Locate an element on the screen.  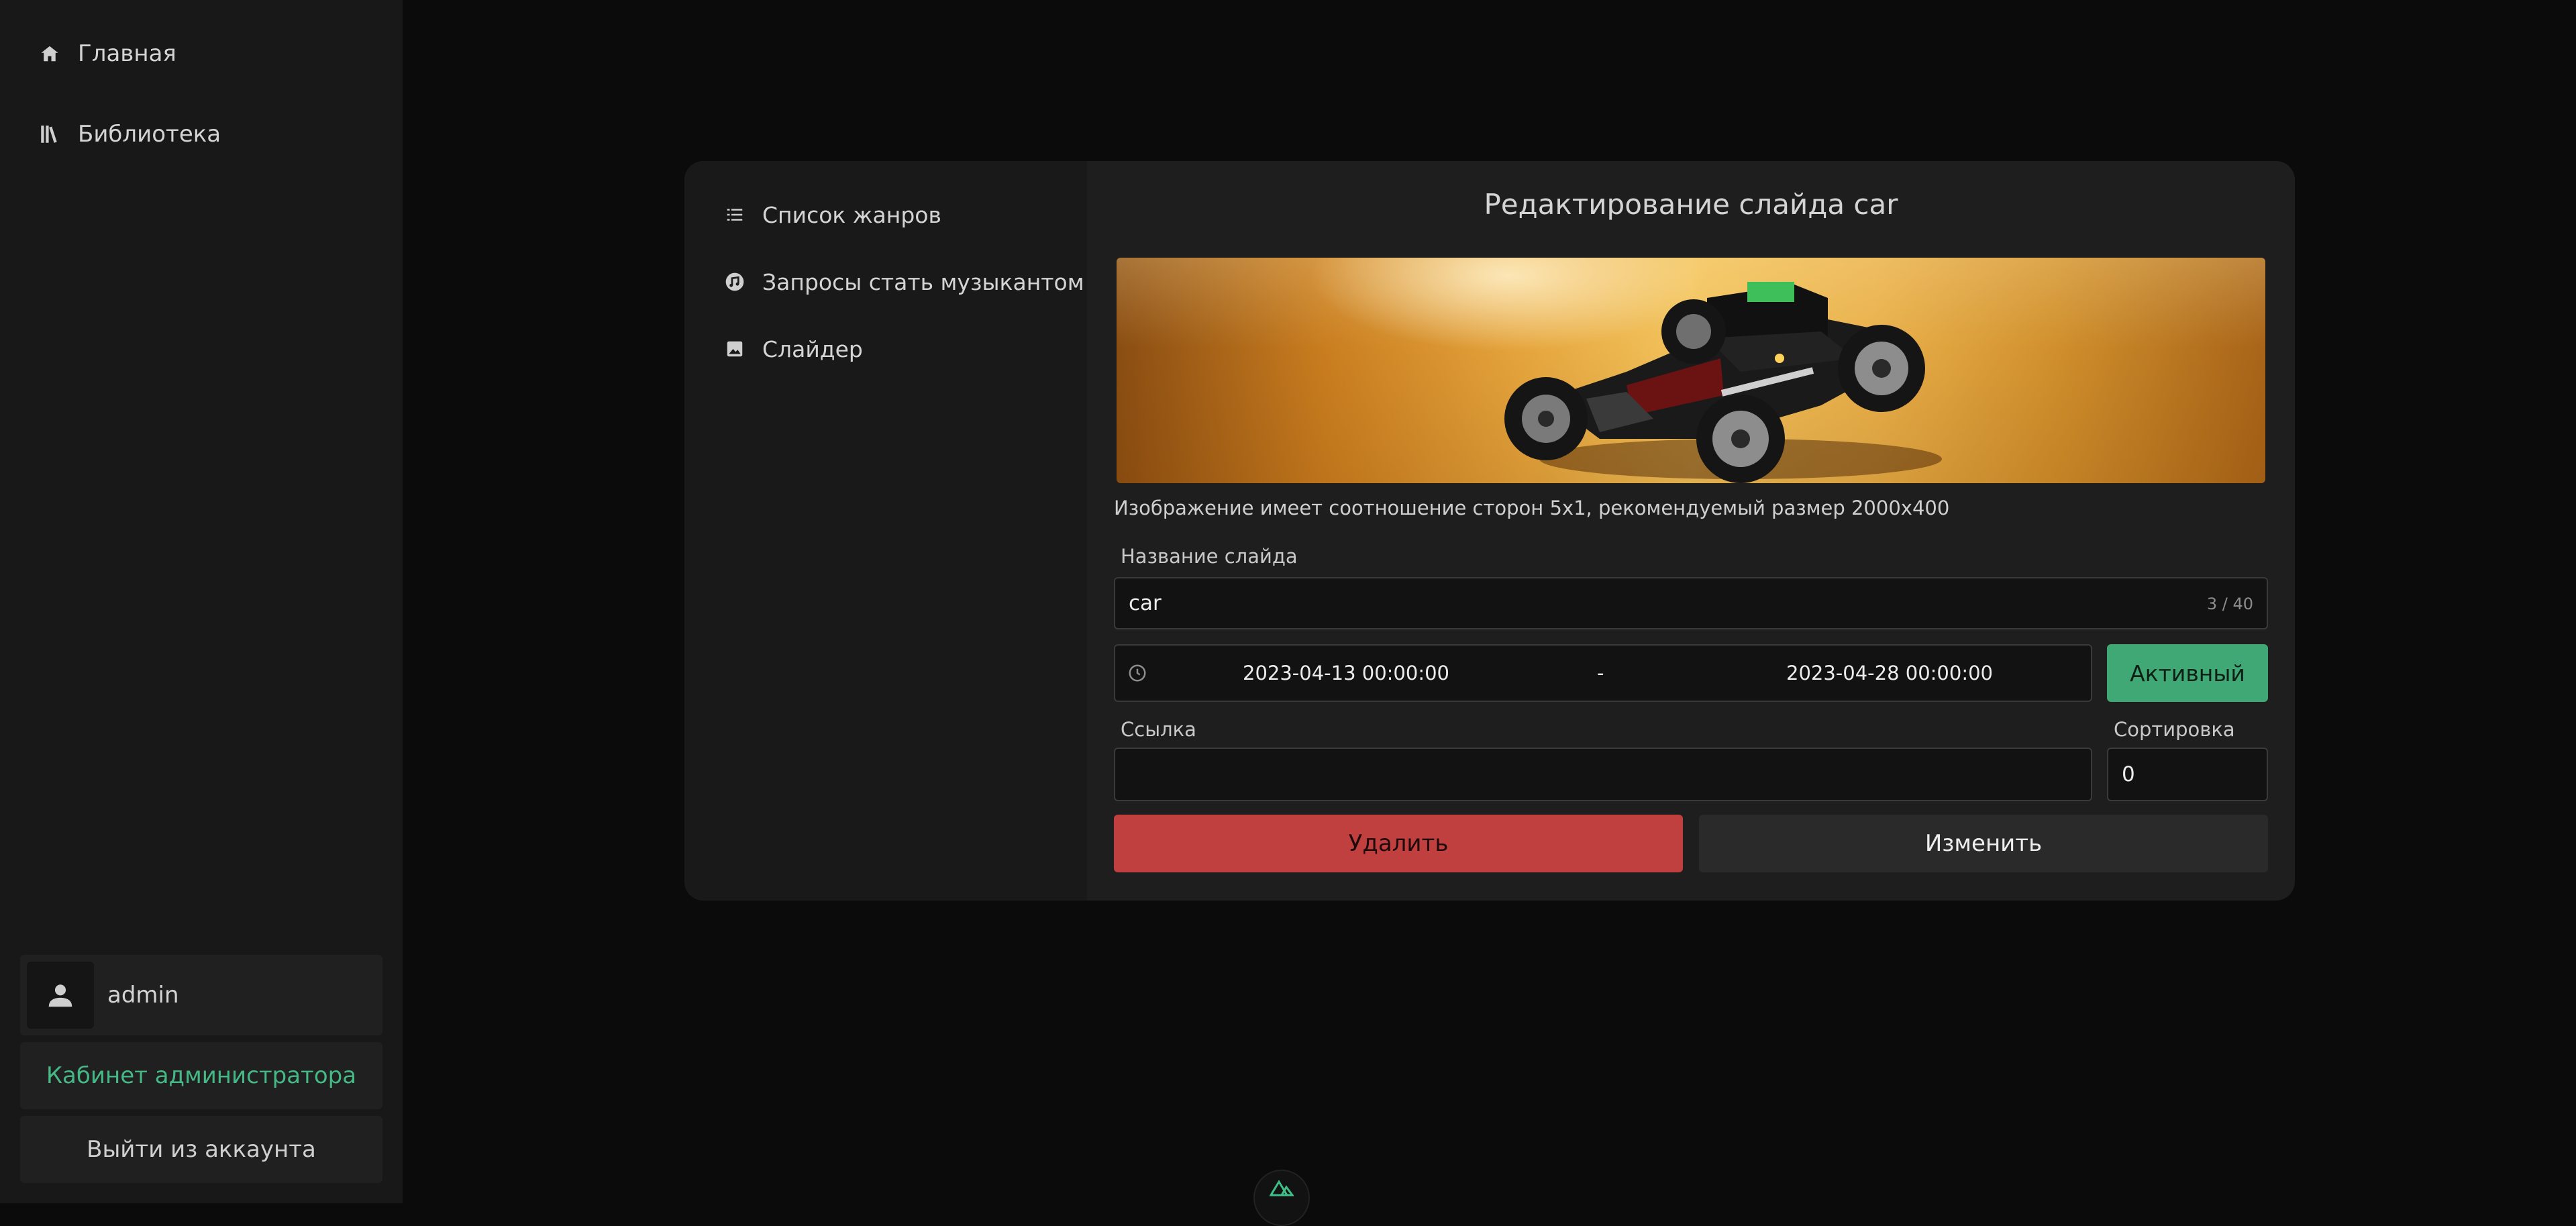
slide-name-label: Название слайда is located at coordinates (1209, 556).